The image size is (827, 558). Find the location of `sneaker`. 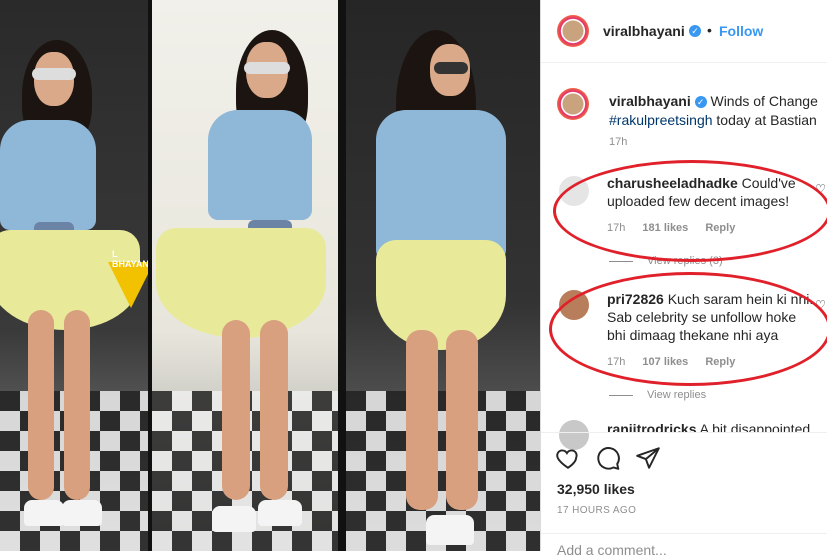

sneaker is located at coordinates (450, 530).